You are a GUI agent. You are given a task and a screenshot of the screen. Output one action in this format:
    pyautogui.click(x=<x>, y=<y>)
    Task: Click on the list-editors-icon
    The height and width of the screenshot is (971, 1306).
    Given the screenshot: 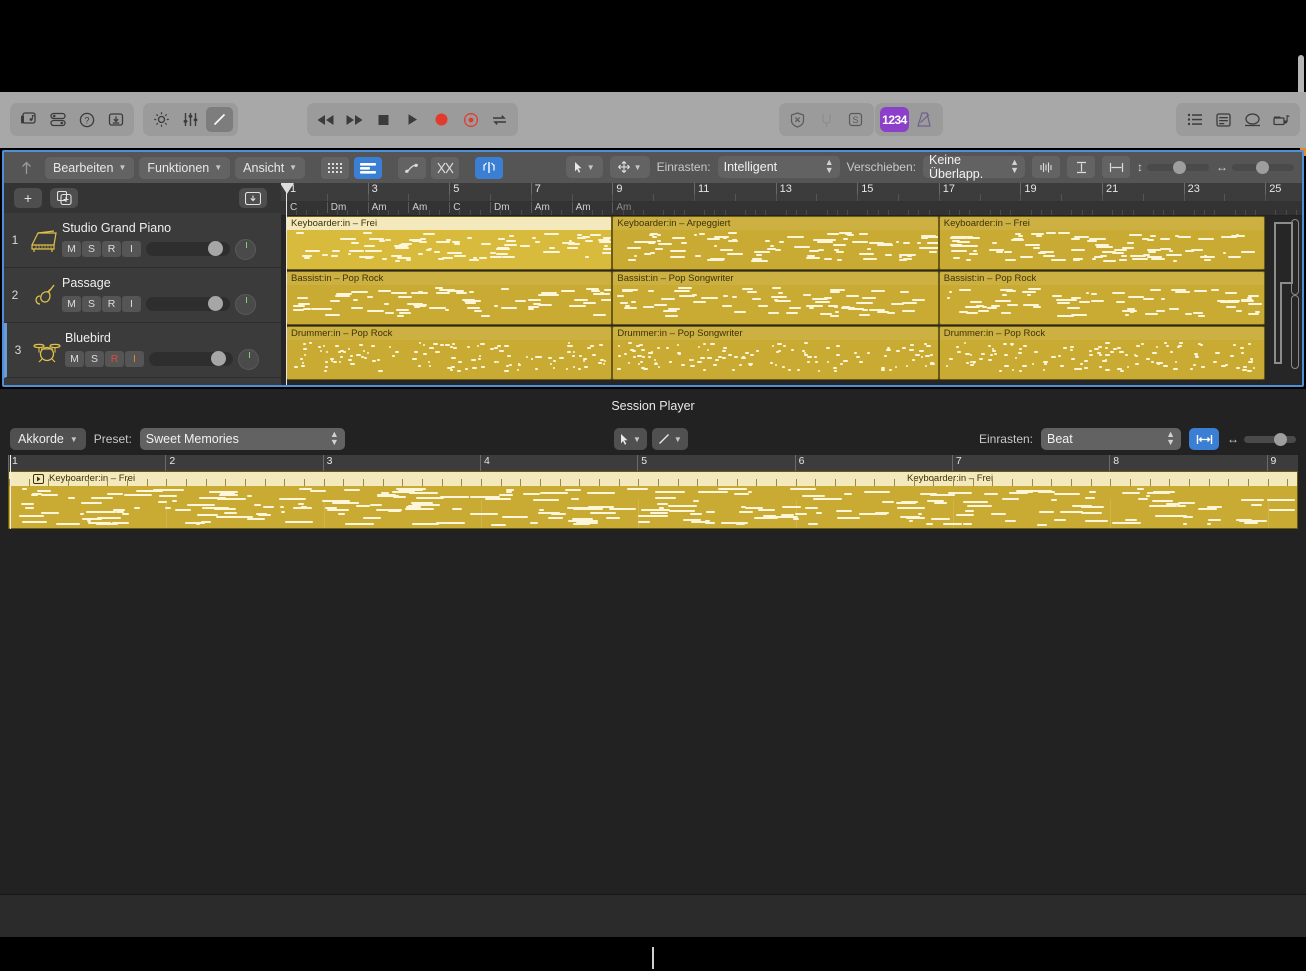 What is the action you would take?
    pyautogui.click(x=1194, y=119)
    